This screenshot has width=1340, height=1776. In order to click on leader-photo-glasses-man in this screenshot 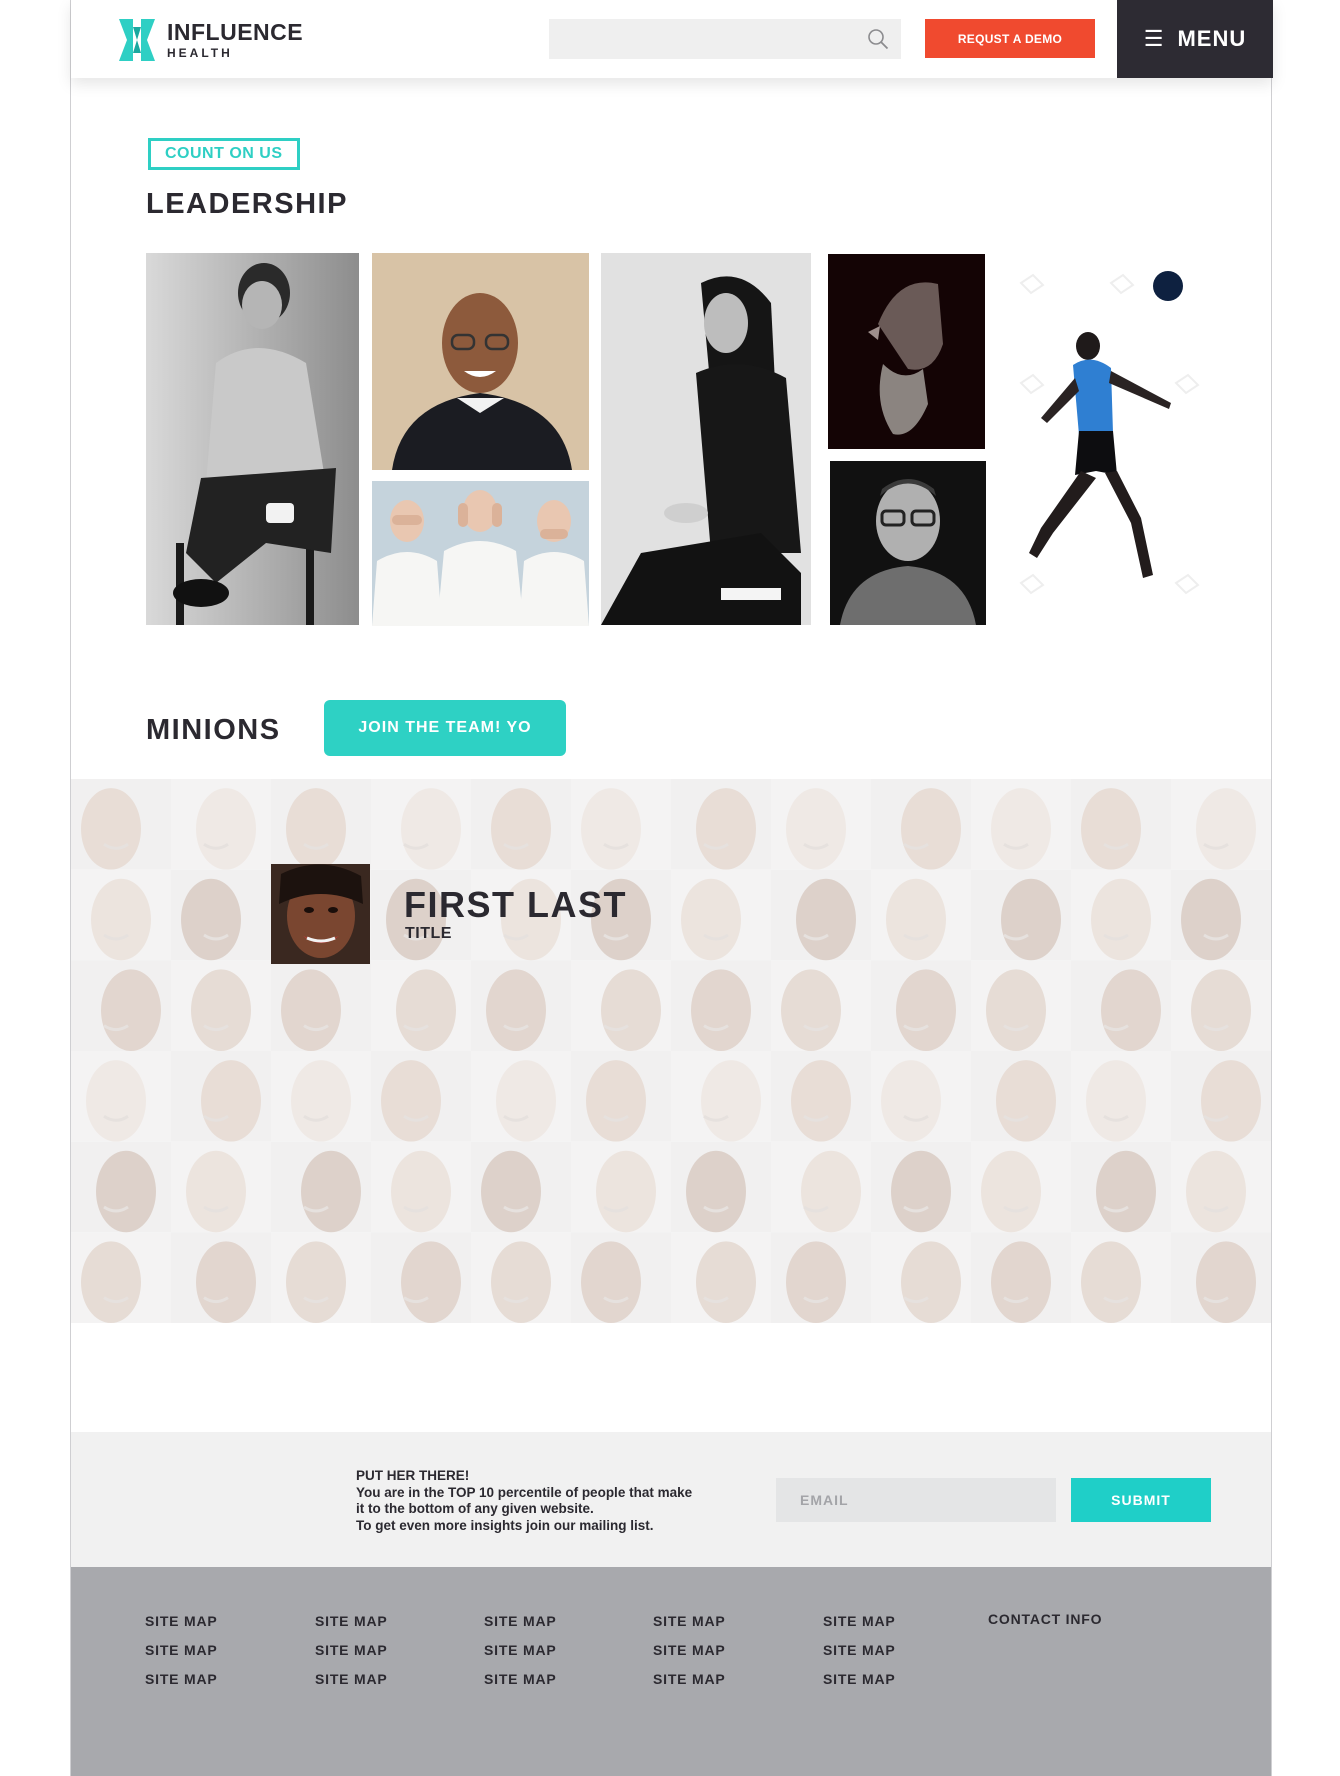, I will do `click(908, 543)`.